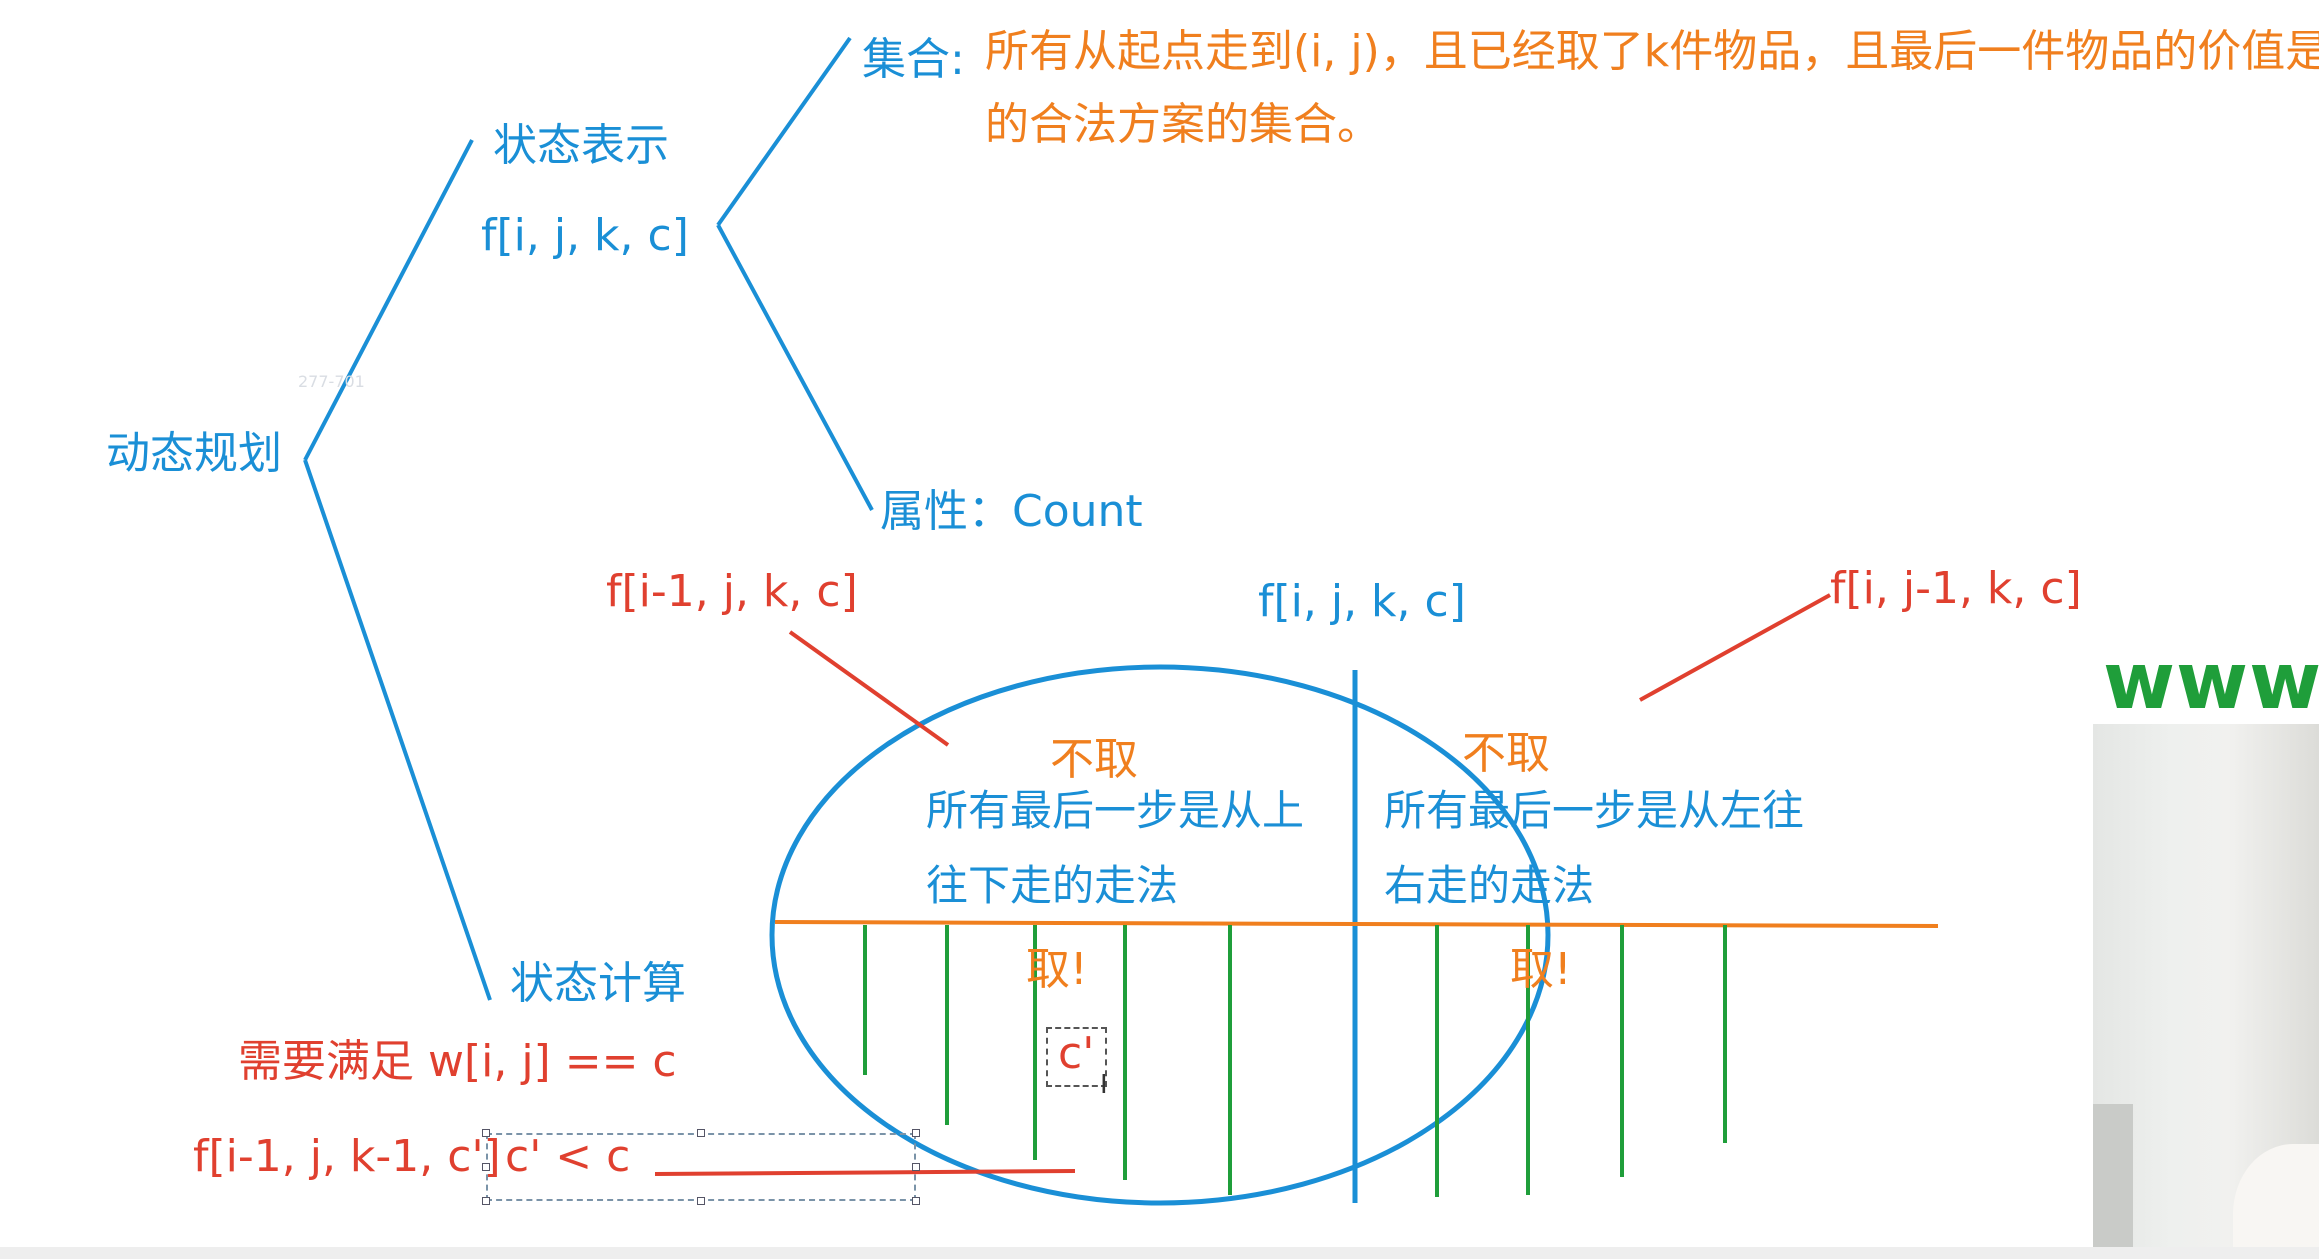  Describe the element at coordinates (598, 983) in the screenshot. I see `state-calc-label: 状态计算` at that location.